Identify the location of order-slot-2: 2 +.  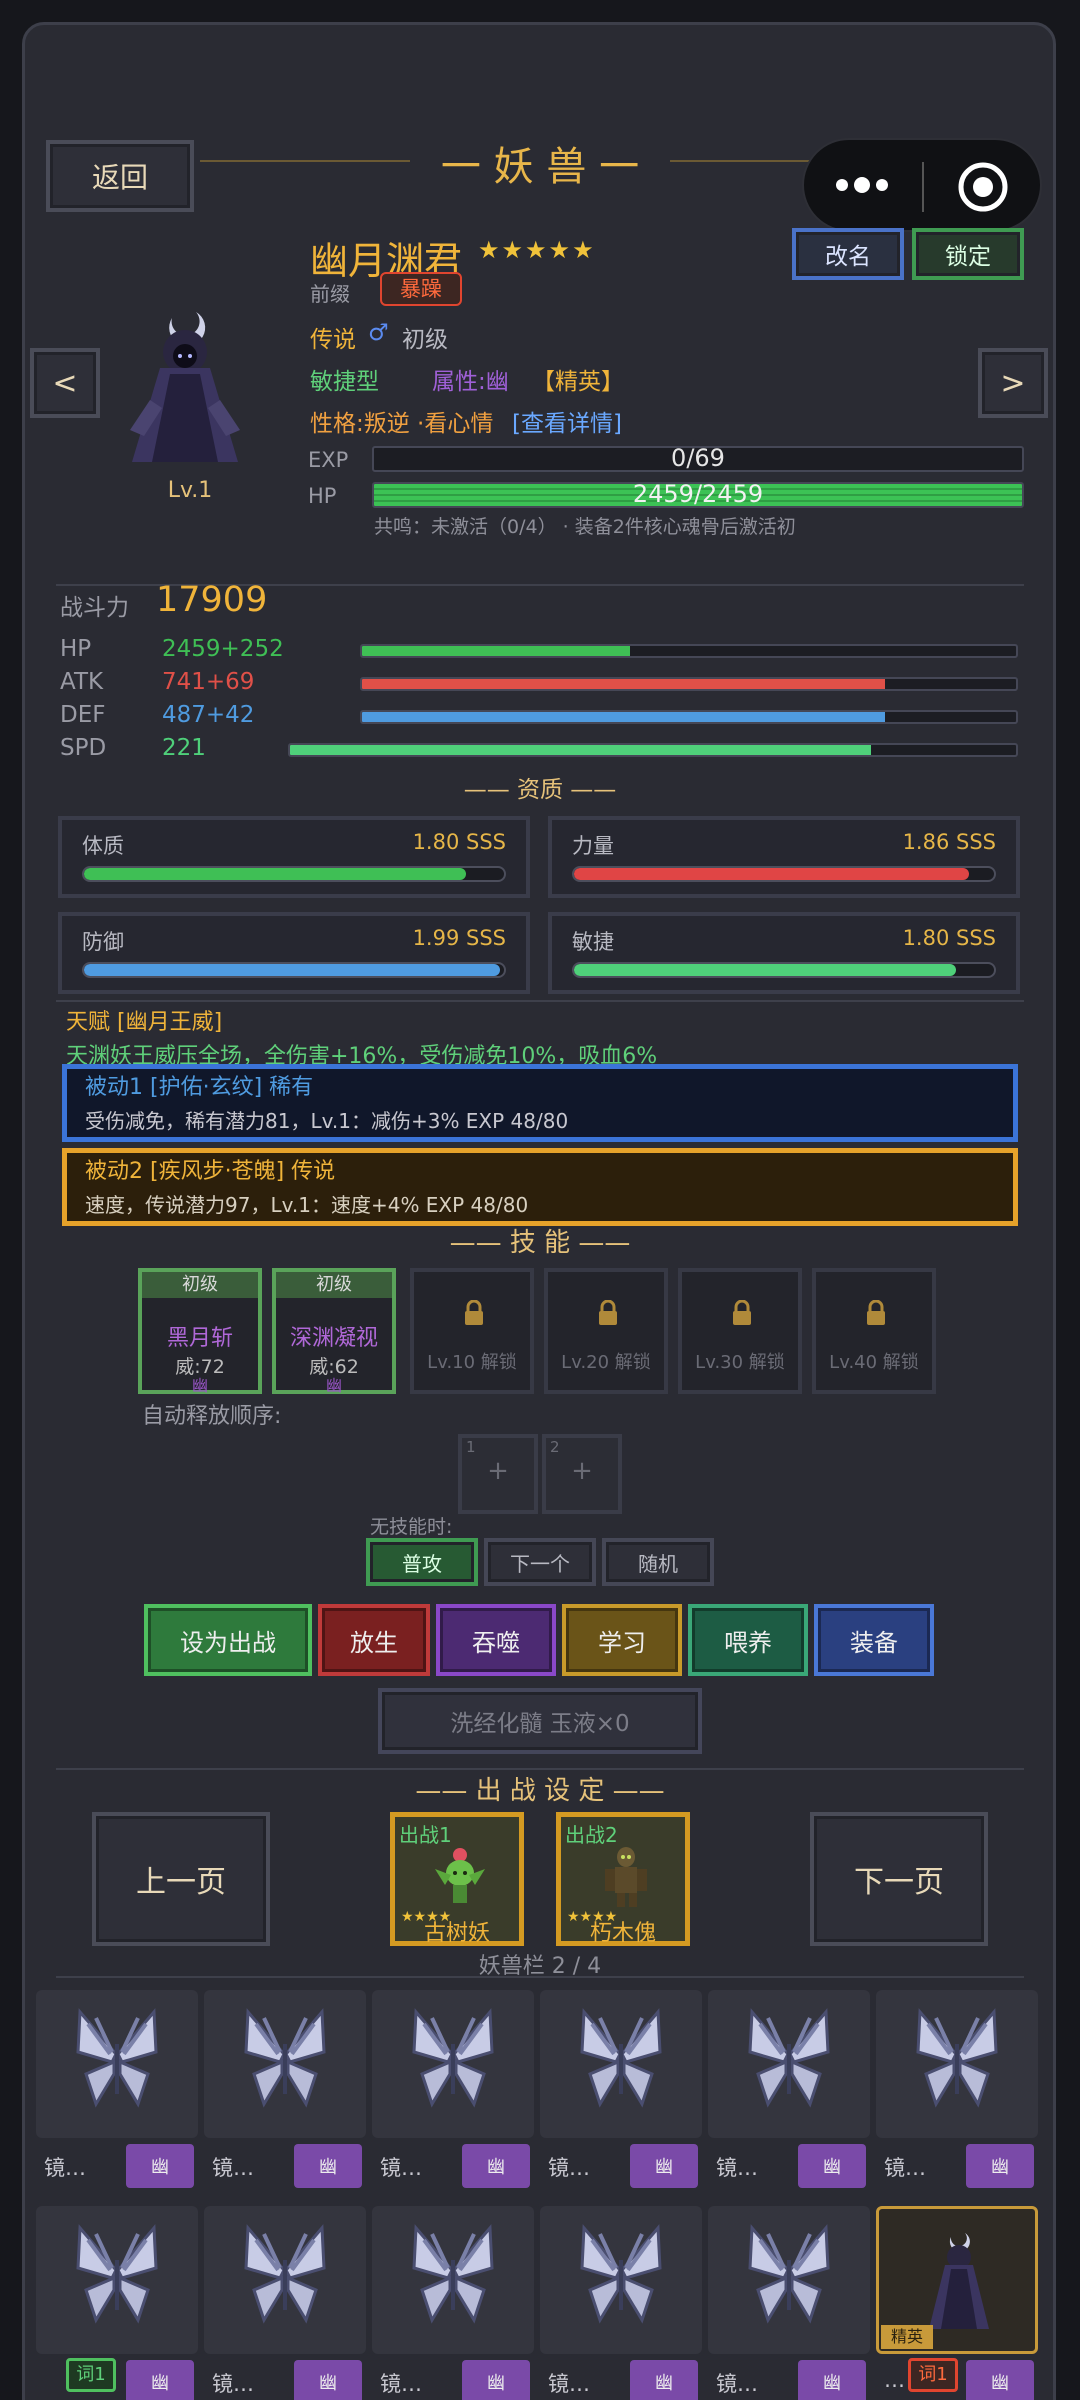
(582, 1474).